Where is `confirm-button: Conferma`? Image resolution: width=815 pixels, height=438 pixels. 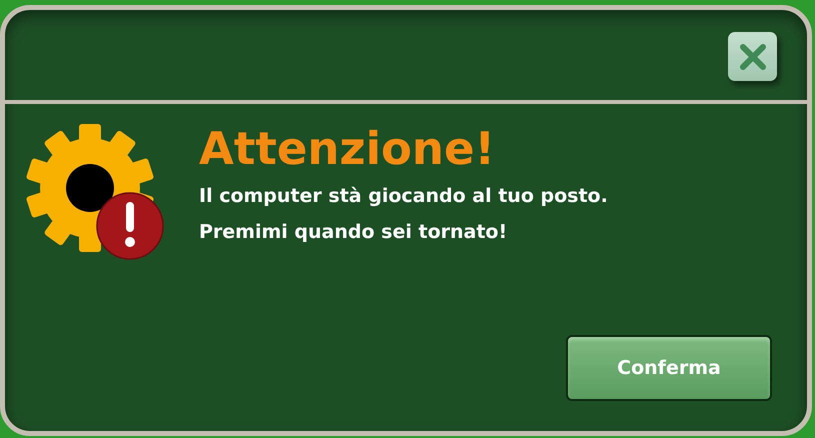 confirm-button: Conferma is located at coordinates (669, 368).